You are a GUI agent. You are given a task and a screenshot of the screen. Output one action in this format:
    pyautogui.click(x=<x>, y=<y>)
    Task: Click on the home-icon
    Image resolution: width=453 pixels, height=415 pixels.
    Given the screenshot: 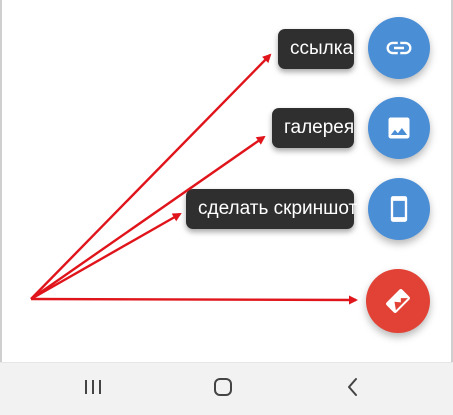 What is the action you would take?
    pyautogui.click(x=223, y=389)
    